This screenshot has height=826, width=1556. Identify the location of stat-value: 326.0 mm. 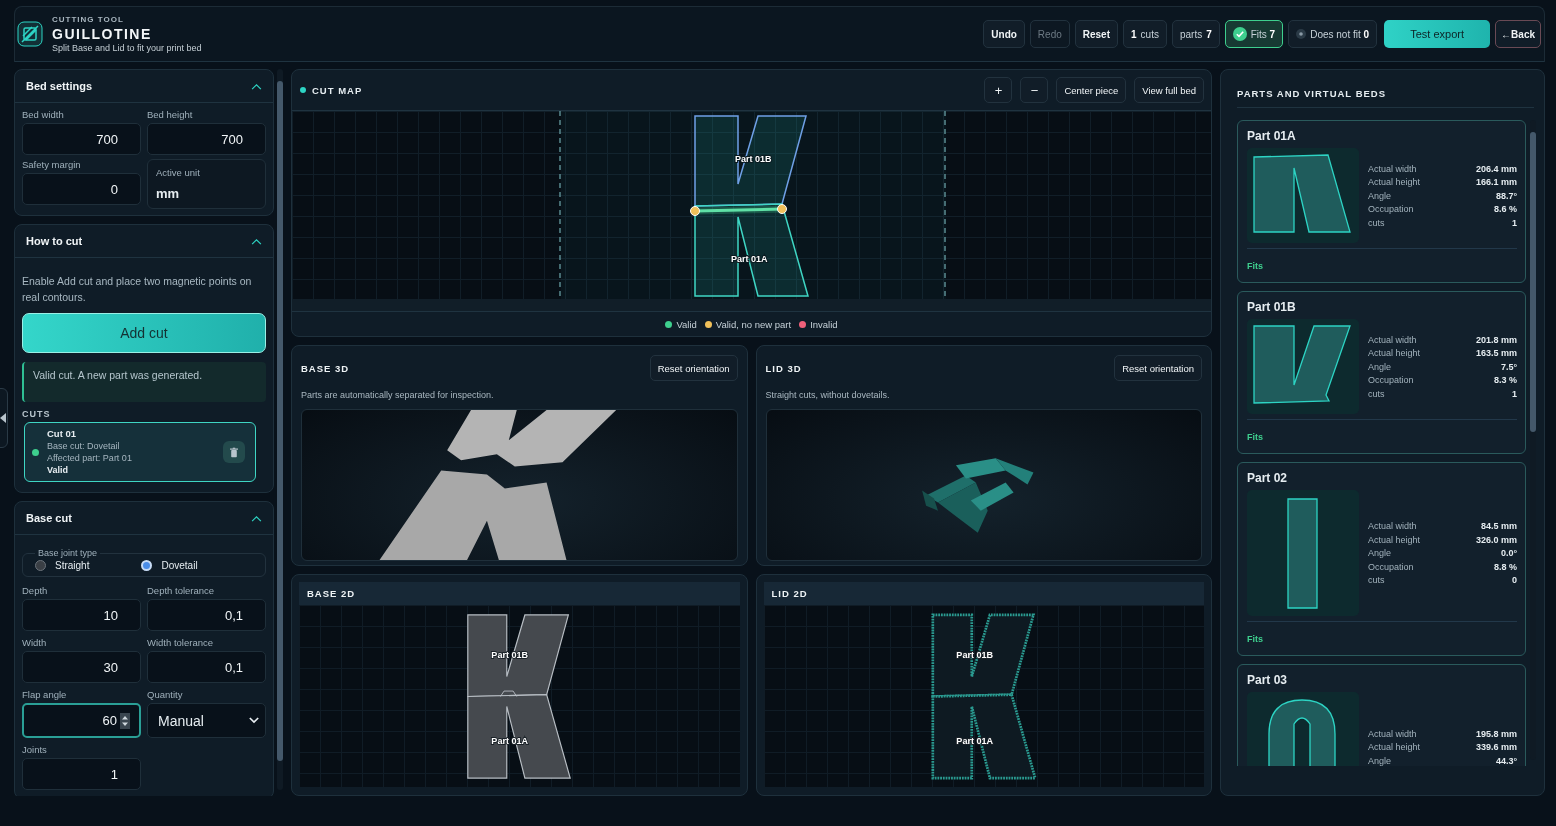
(1496, 539).